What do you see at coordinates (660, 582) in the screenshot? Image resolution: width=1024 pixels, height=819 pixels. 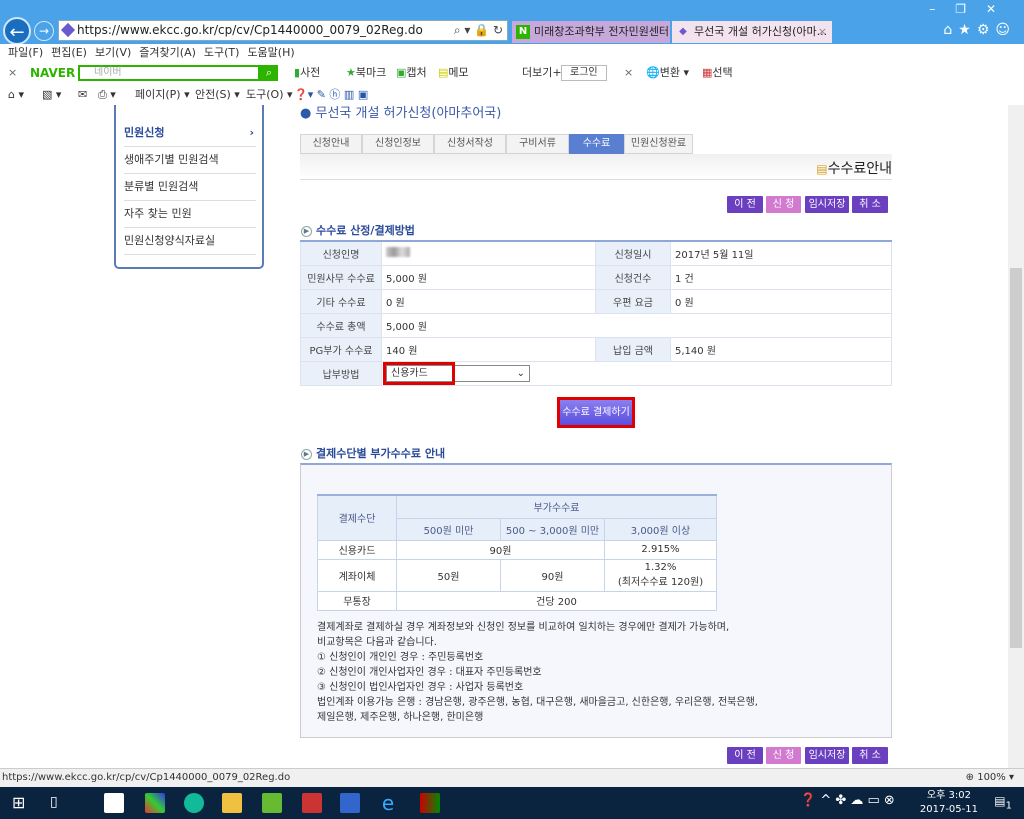 I see `line: (최저수수료 120원)` at bounding box center [660, 582].